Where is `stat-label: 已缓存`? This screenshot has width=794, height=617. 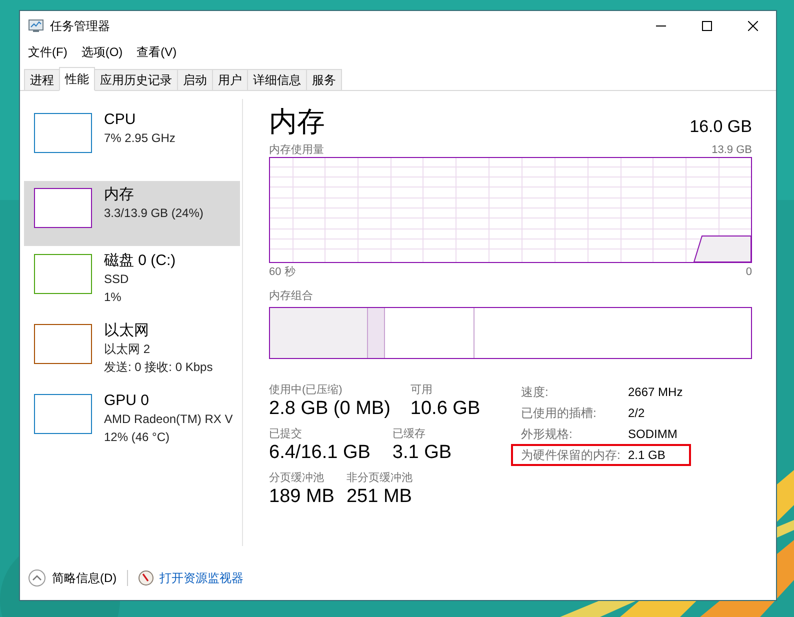
stat-label: 已缓存 is located at coordinates (409, 434).